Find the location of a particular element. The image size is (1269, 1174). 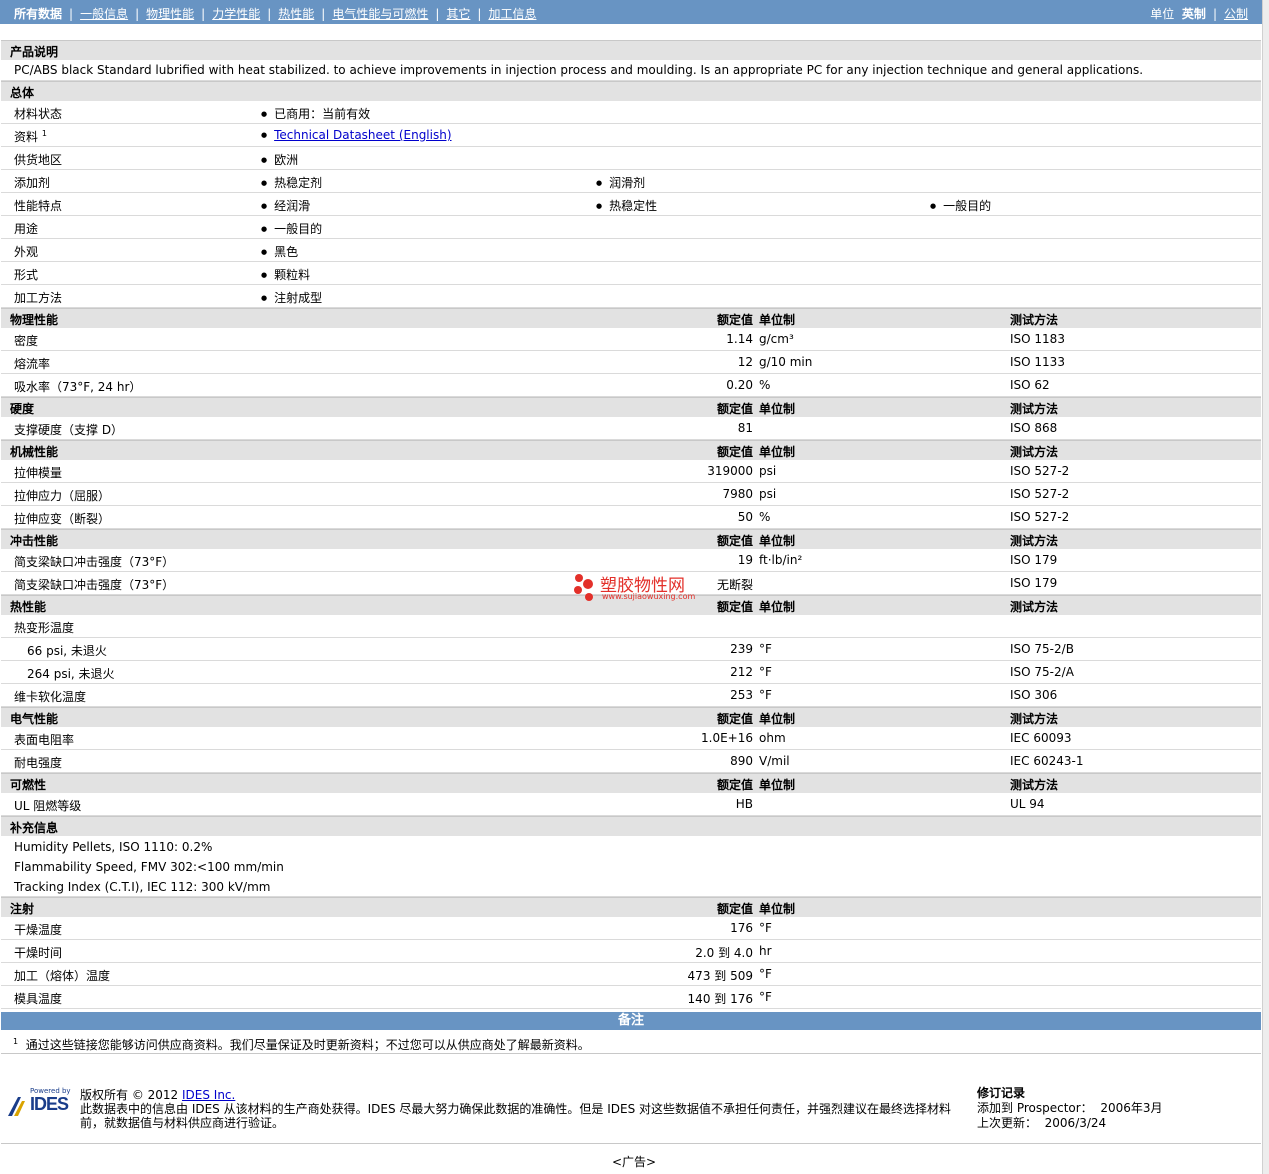

general-row: 添加剂 热稳定剂 润滑剂 is located at coordinates (631, 181).